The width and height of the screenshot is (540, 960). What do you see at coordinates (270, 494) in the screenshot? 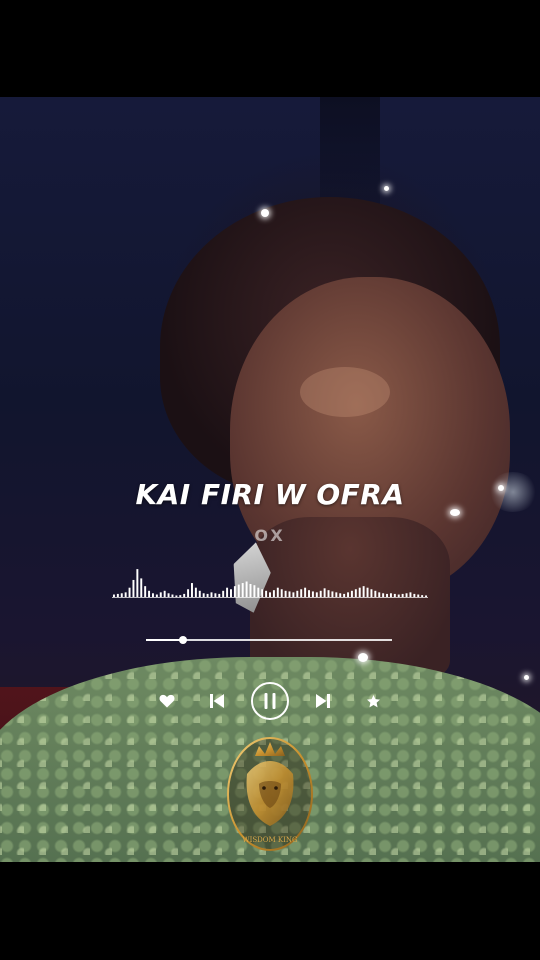
I see `song-title: KAI FIRI W OFRA` at bounding box center [270, 494].